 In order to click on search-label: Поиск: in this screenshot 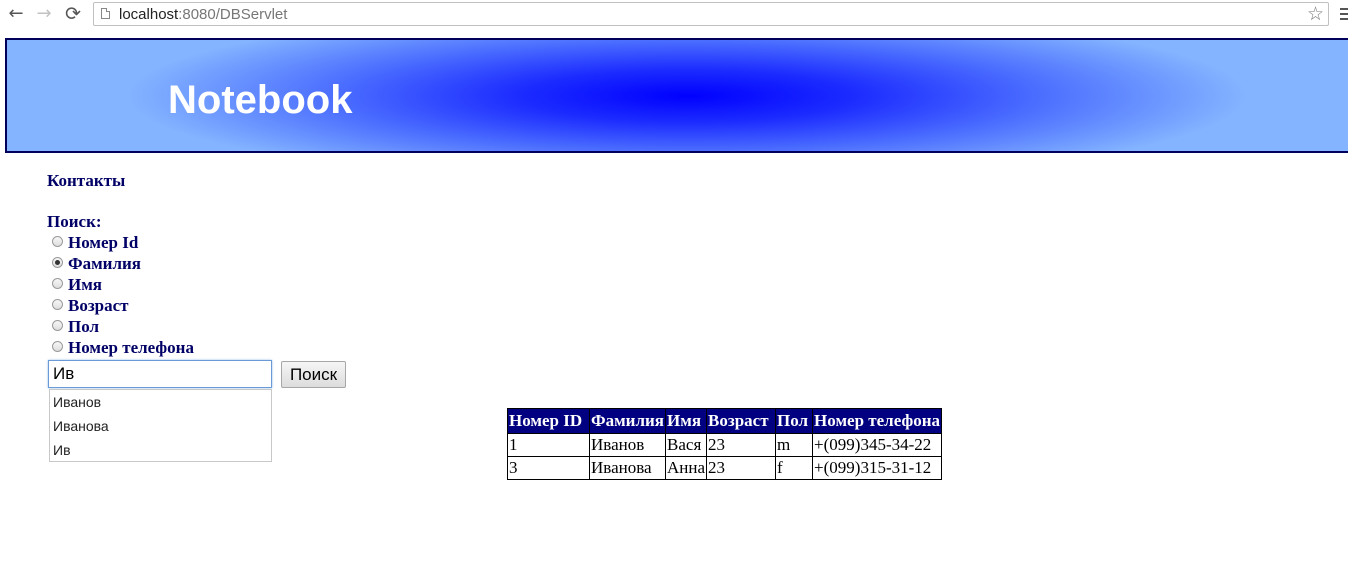, I will do `click(74, 221)`.